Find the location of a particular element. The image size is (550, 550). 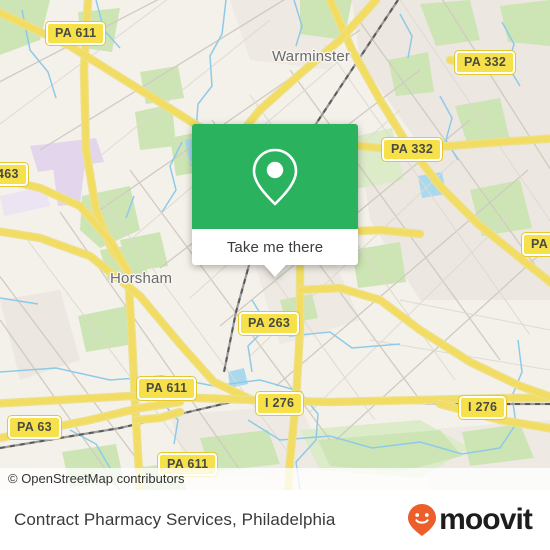

popup-tail is located at coordinates (275, 271).